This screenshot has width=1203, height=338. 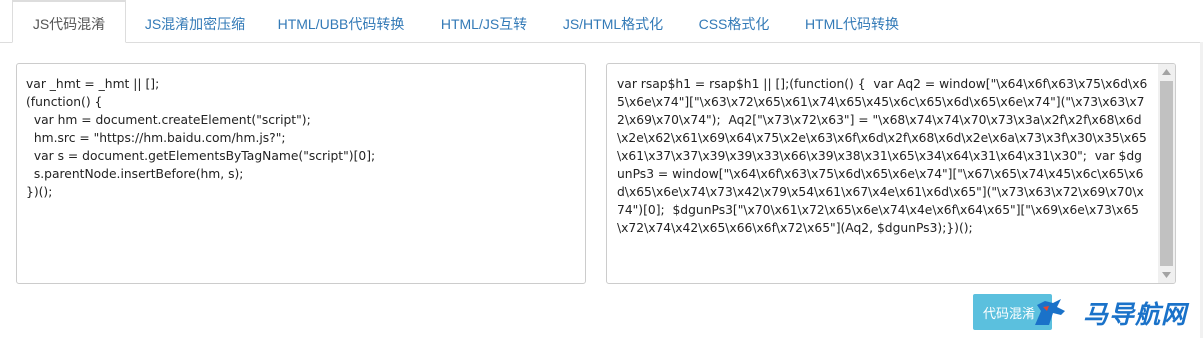 I want to click on scroll-down-arrow-icon, so click(x=1166, y=275).